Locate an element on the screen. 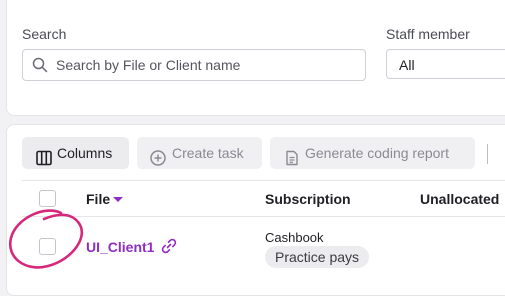 Image resolution: width=505 pixels, height=296 pixels. highlight-circle-annotation is located at coordinates (46, 239).